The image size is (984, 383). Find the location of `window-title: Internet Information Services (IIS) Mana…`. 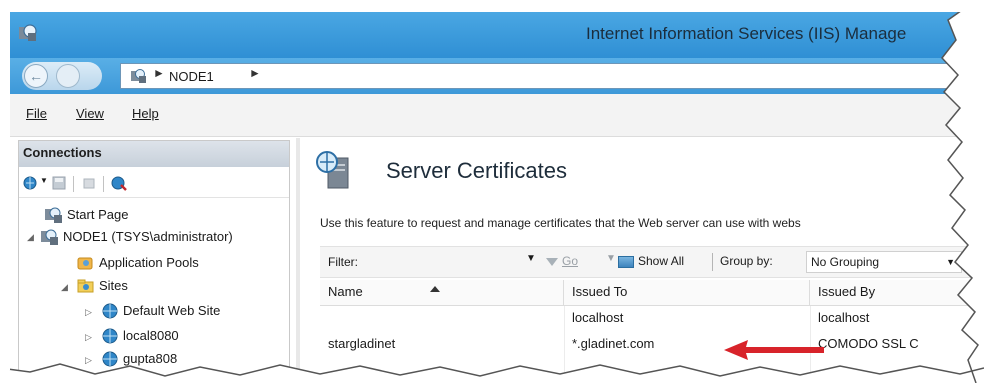

window-title: Internet Information Services (IIS) Mana… is located at coordinates (746, 33).